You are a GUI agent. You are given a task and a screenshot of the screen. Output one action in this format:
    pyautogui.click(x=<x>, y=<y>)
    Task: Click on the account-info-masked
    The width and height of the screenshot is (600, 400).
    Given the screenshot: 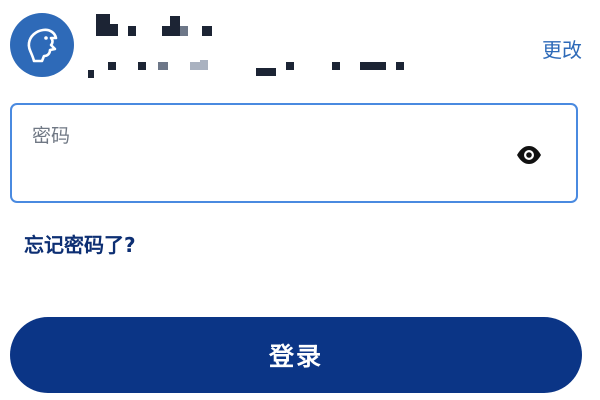 What is the action you would take?
    pyautogui.click(x=253, y=47)
    